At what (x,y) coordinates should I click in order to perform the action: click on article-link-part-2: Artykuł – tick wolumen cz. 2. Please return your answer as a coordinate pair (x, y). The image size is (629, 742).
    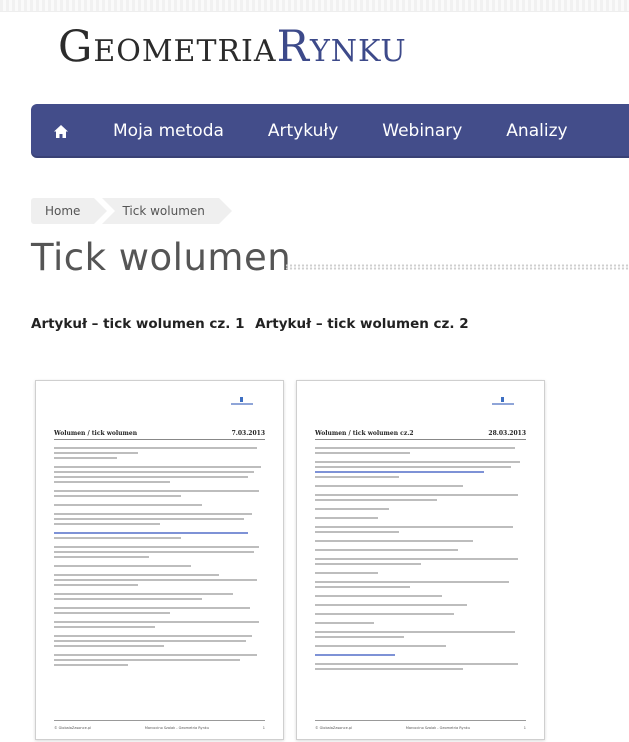
    Looking at the image, I should click on (361, 324).